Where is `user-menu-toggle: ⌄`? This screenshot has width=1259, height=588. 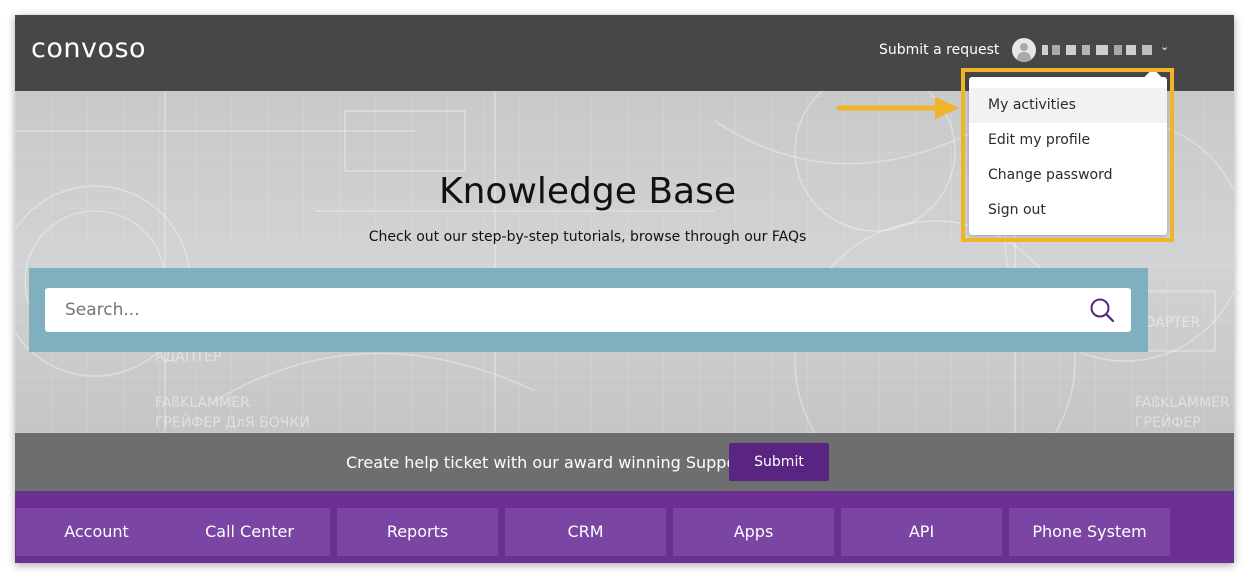
user-menu-toggle: ⌄ is located at coordinates (1092, 50).